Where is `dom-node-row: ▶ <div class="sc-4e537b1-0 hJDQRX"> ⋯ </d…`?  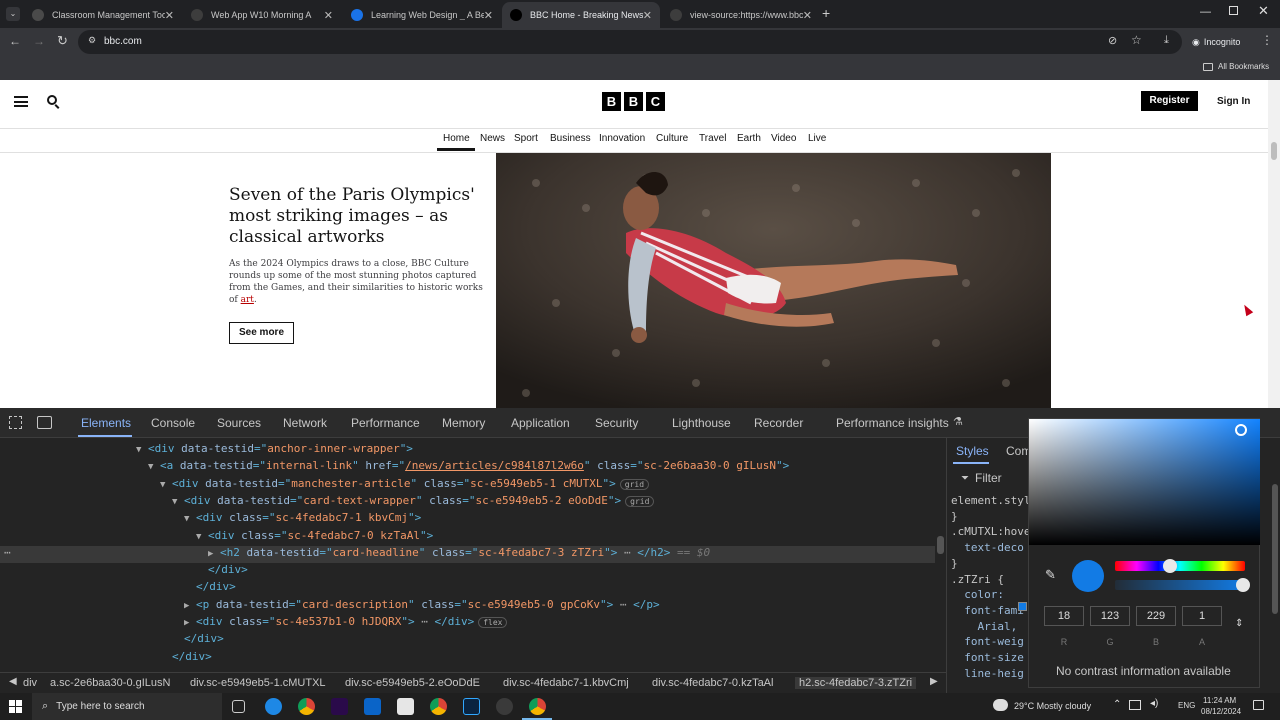 dom-node-row: ▶ <div class="sc-4e537b1-0 hJDQRX"> ⋯ </d… is located at coordinates (467, 623).